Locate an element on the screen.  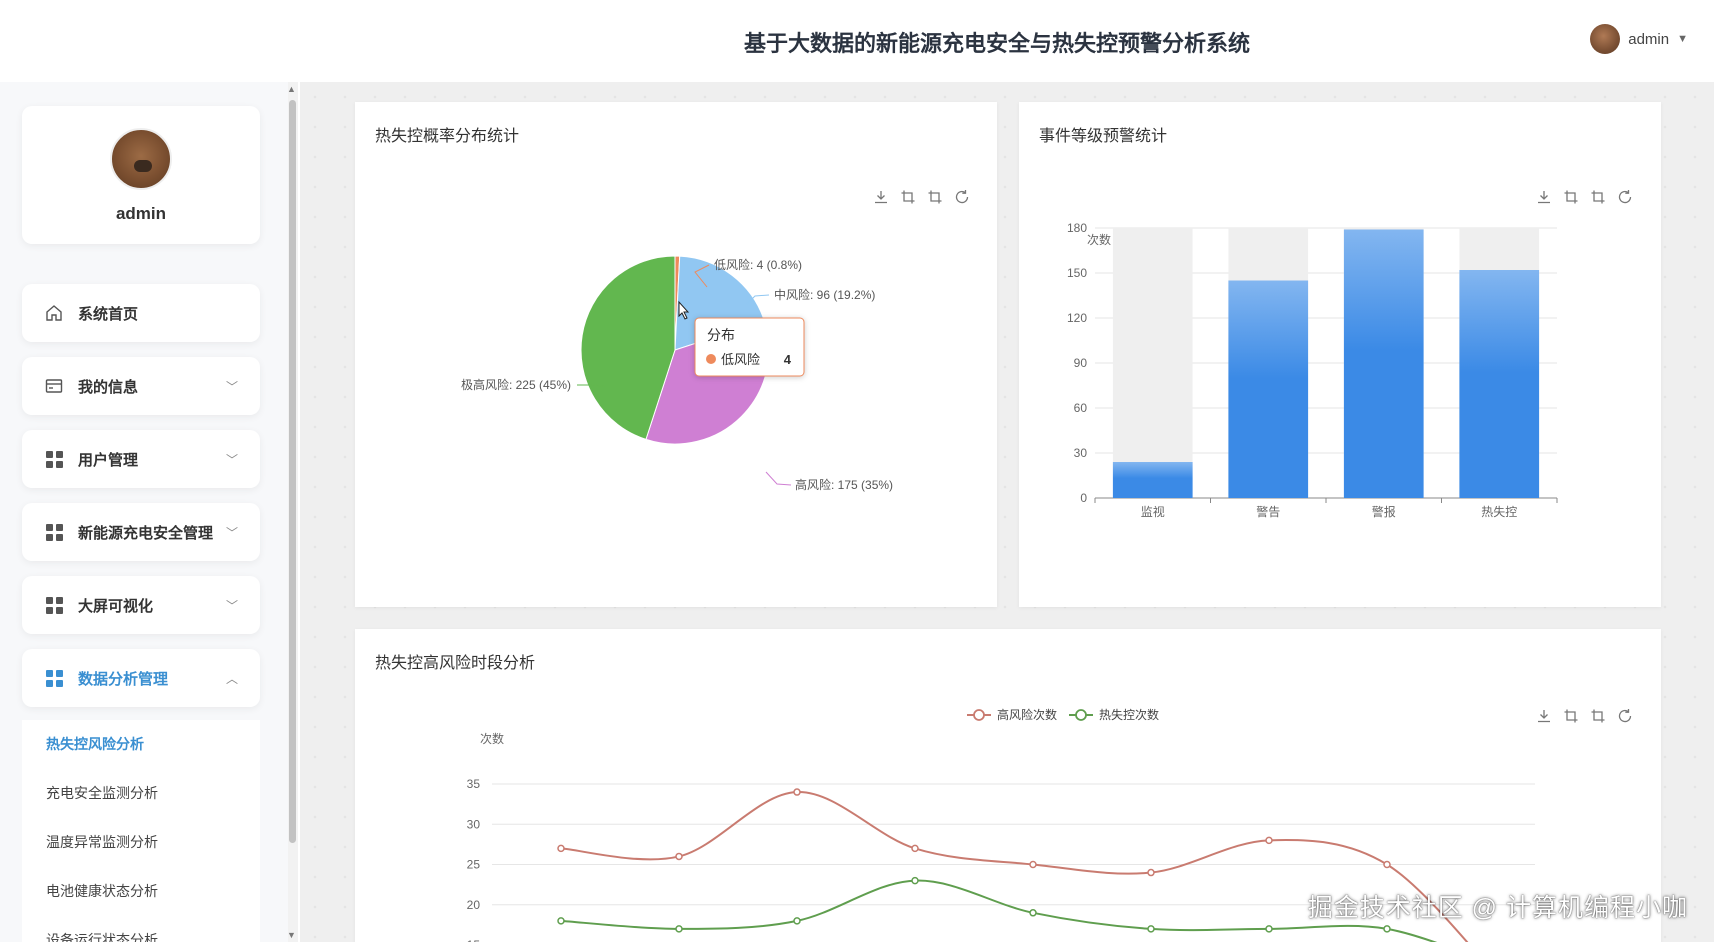
profile-card: admin is located at coordinates (141, 175).